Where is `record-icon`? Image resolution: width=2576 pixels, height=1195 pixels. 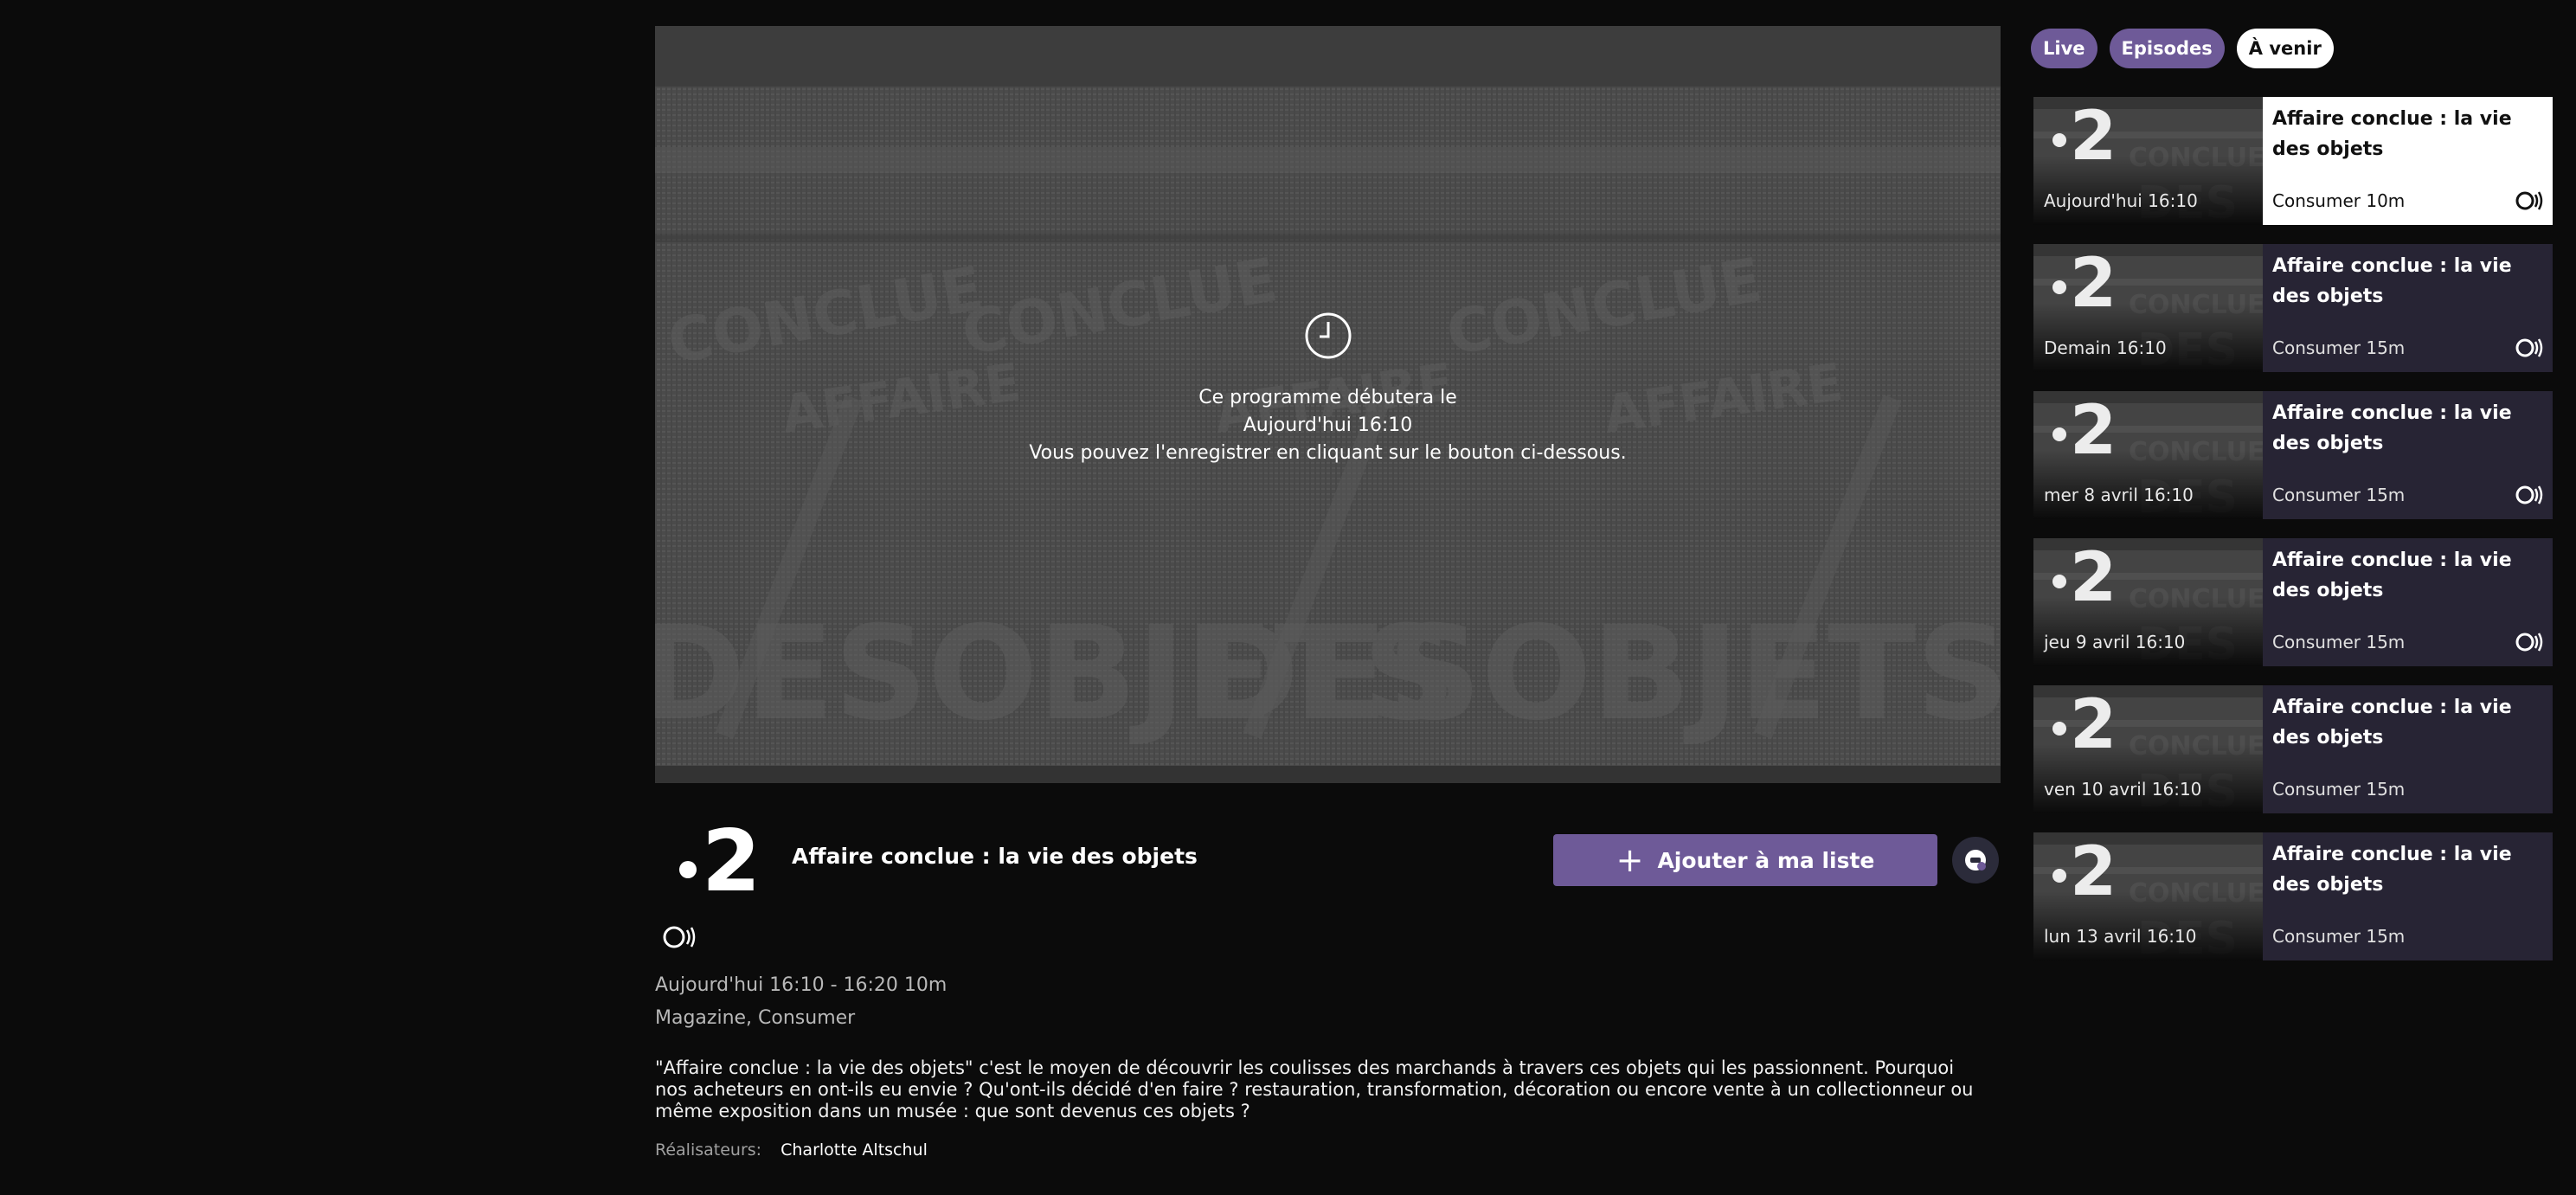 record-icon is located at coordinates (1976, 860).